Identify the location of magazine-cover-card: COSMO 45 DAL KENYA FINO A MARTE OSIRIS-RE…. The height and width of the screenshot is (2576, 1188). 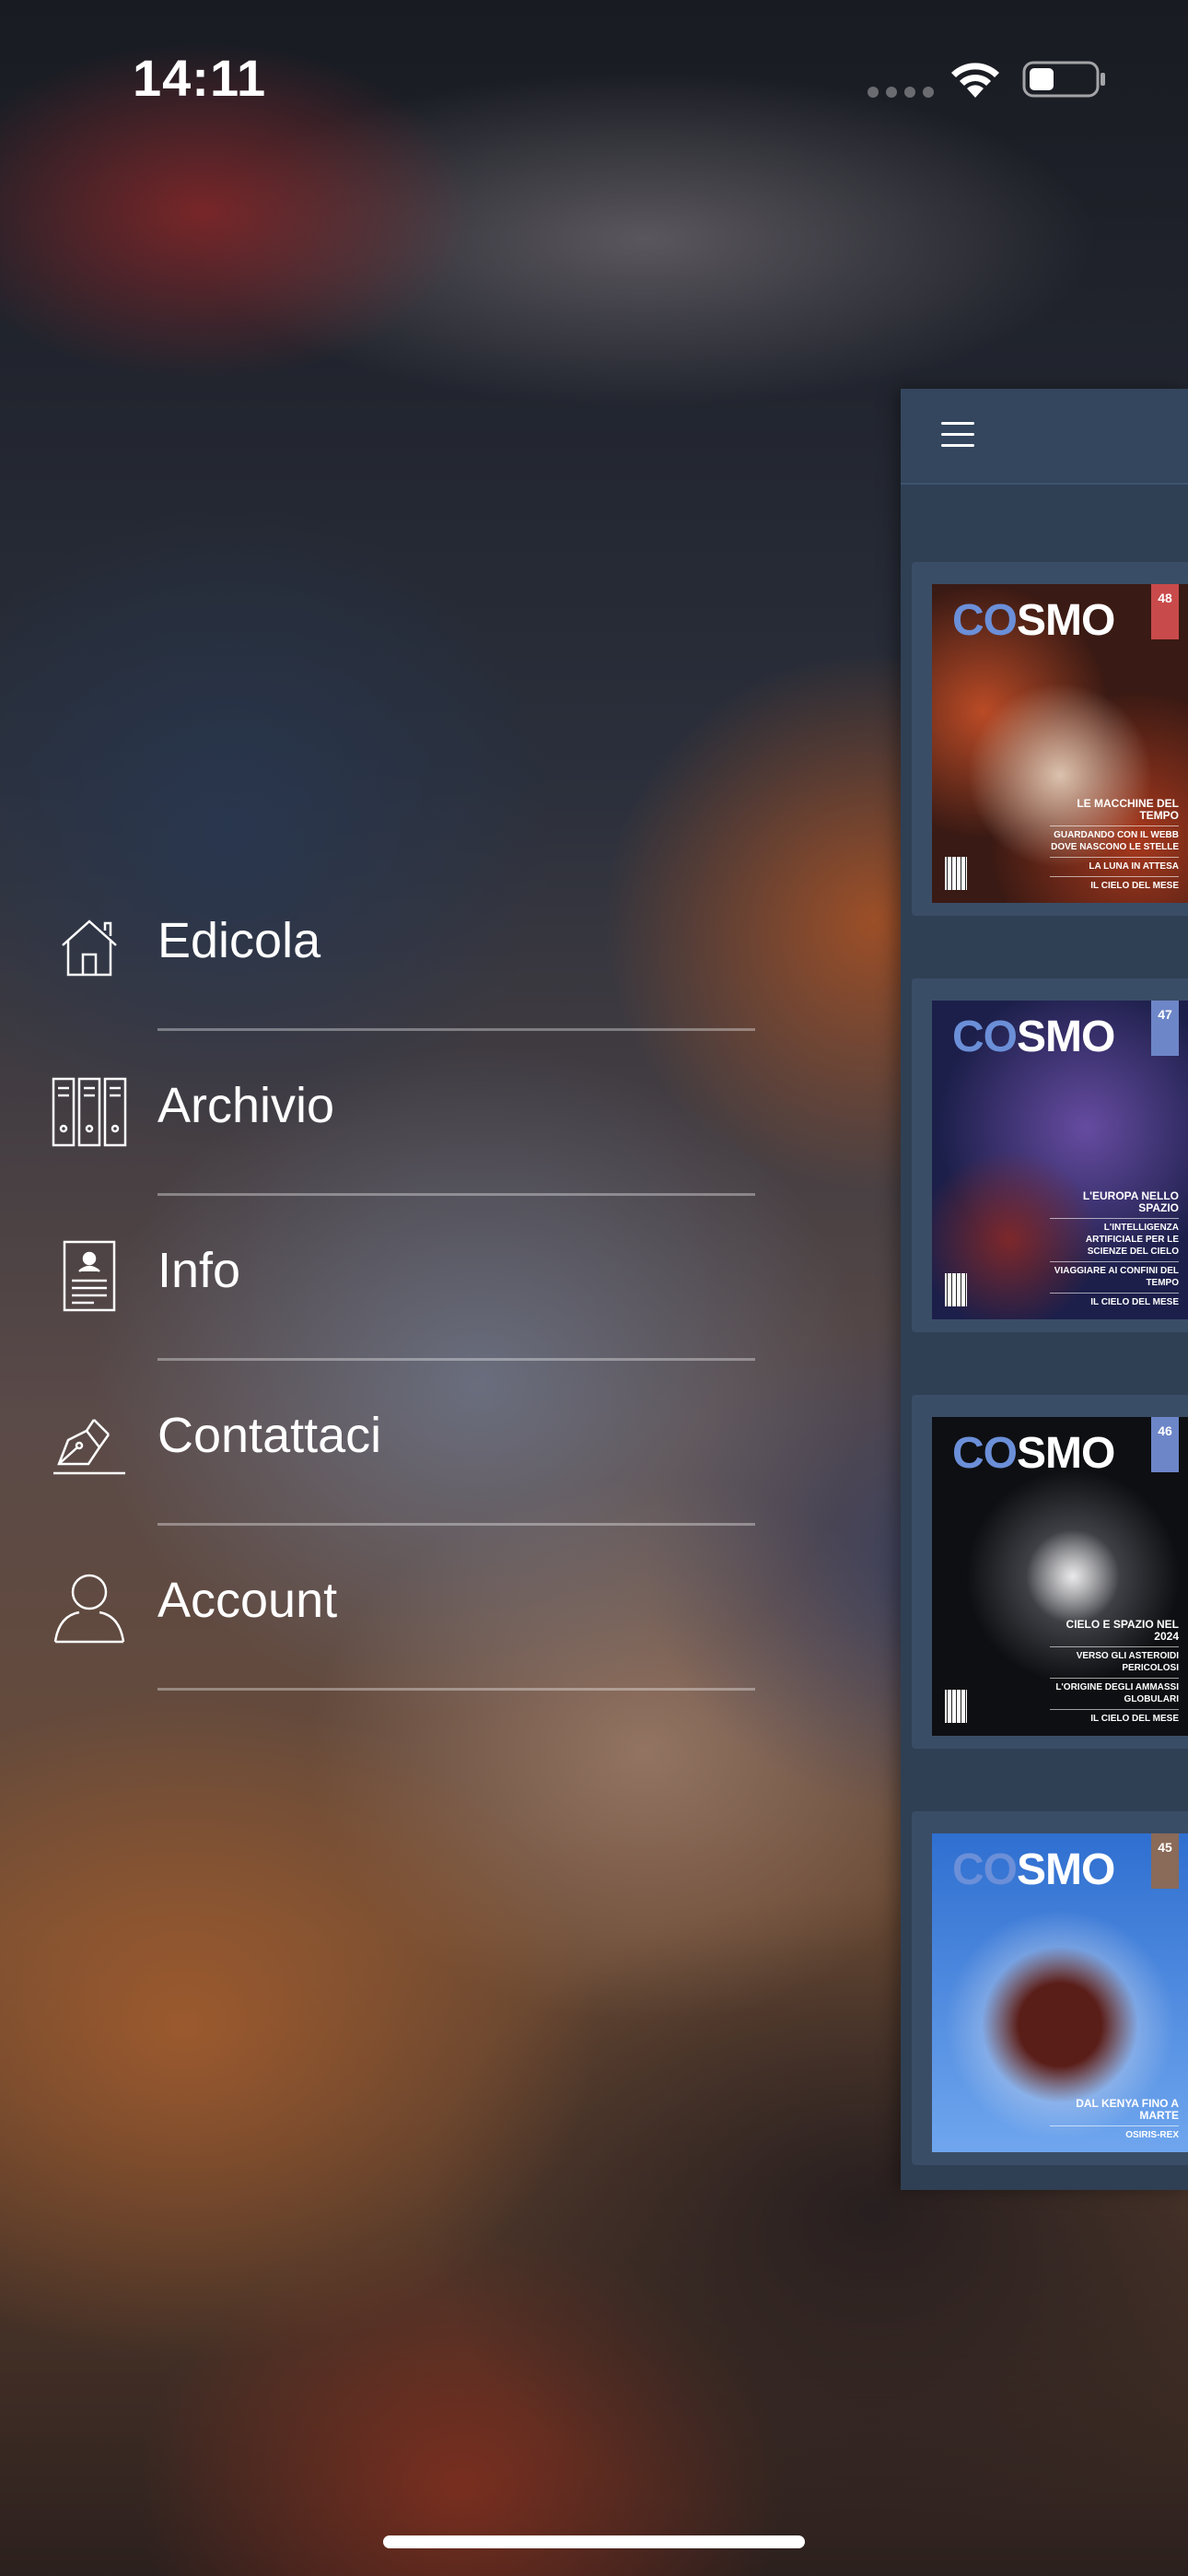
(1050, 1988).